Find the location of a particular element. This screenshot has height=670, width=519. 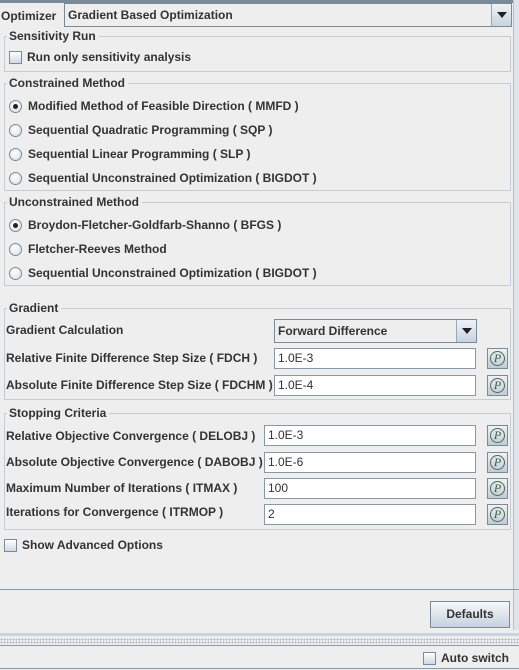

optimizer-label: Optimizer is located at coordinates (29, 16).